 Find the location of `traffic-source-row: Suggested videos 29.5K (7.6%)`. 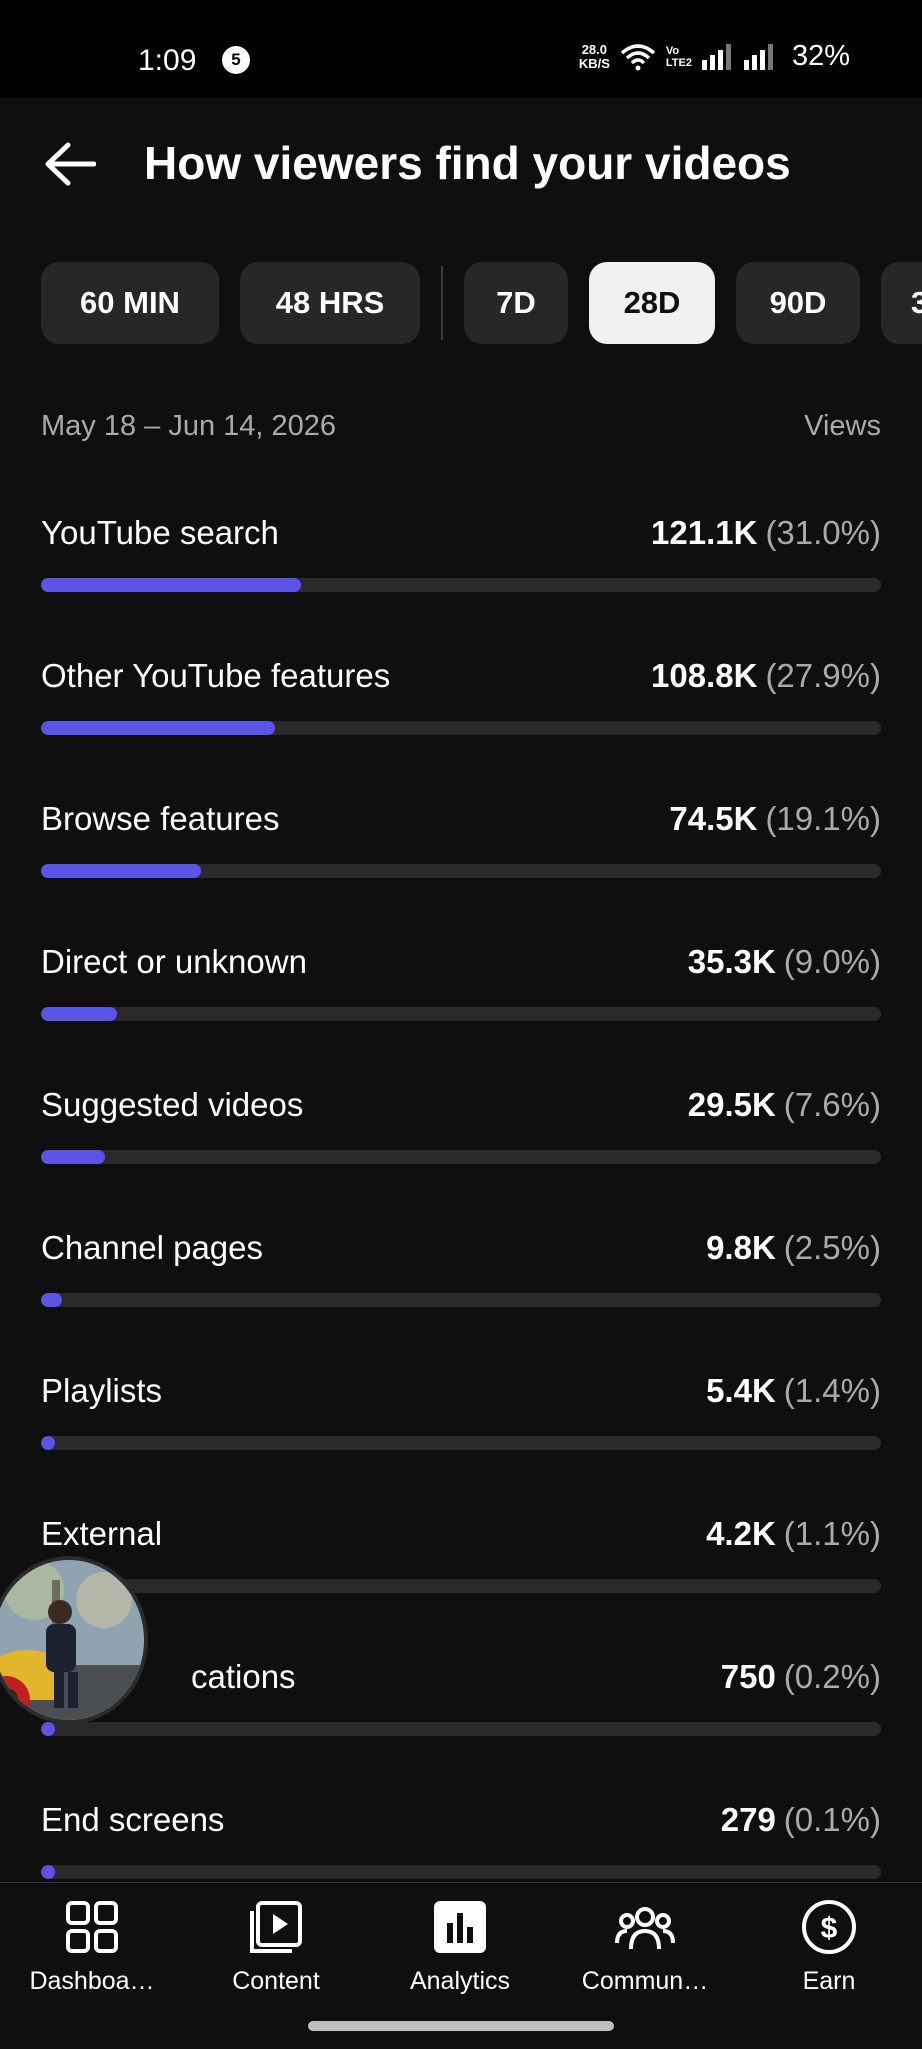

traffic-source-row: Suggested videos 29.5K (7.6%) is located at coordinates (461, 1141).